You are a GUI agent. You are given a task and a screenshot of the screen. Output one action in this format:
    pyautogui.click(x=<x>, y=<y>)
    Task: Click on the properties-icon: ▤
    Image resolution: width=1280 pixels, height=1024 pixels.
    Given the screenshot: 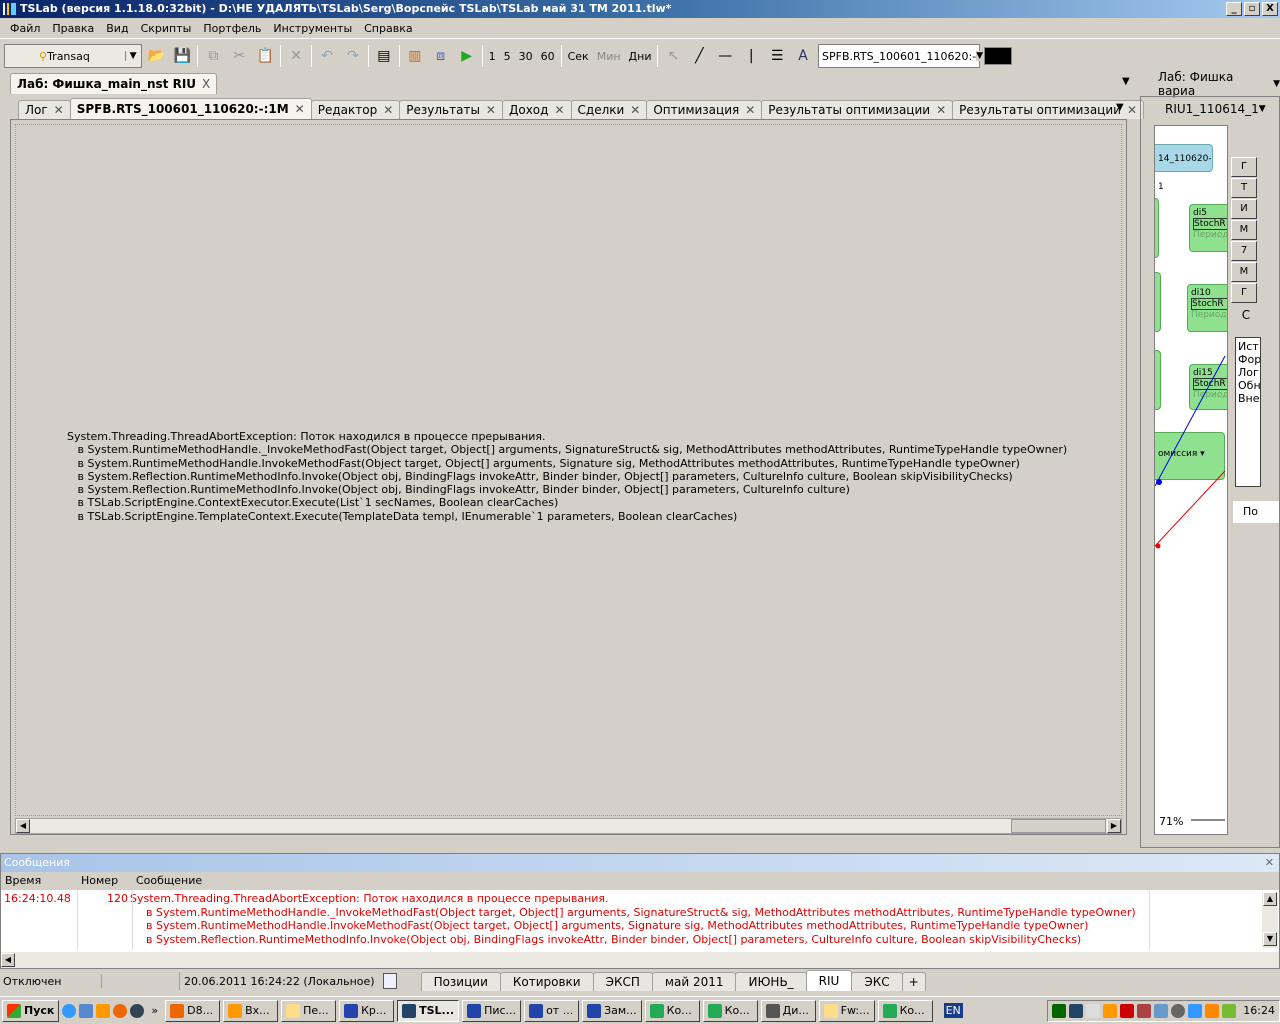 What is the action you would take?
    pyautogui.click(x=384, y=56)
    